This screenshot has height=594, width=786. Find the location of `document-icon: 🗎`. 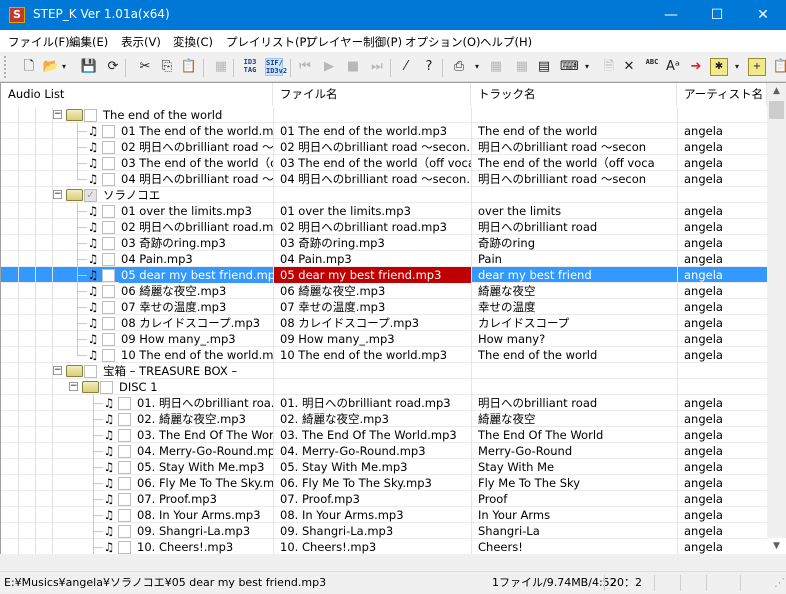

document-icon: 🗎 is located at coordinates (609, 67).